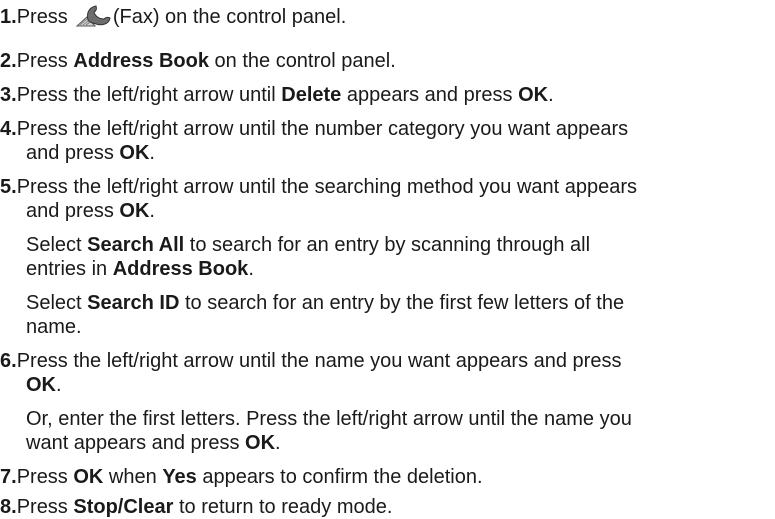  Describe the element at coordinates (8, 187) in the screenshot. I see `step-number: 5.` at that location.